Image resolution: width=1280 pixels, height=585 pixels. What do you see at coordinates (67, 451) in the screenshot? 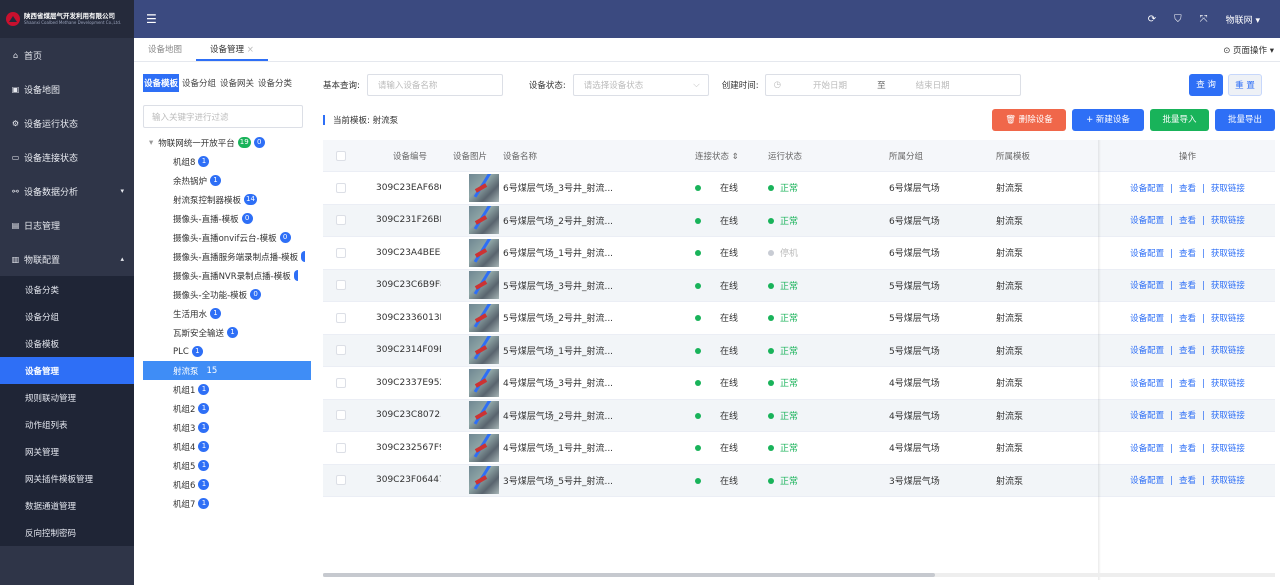
I see `sidebar-subitem: 网关管理` at bounding box center [67, 451].